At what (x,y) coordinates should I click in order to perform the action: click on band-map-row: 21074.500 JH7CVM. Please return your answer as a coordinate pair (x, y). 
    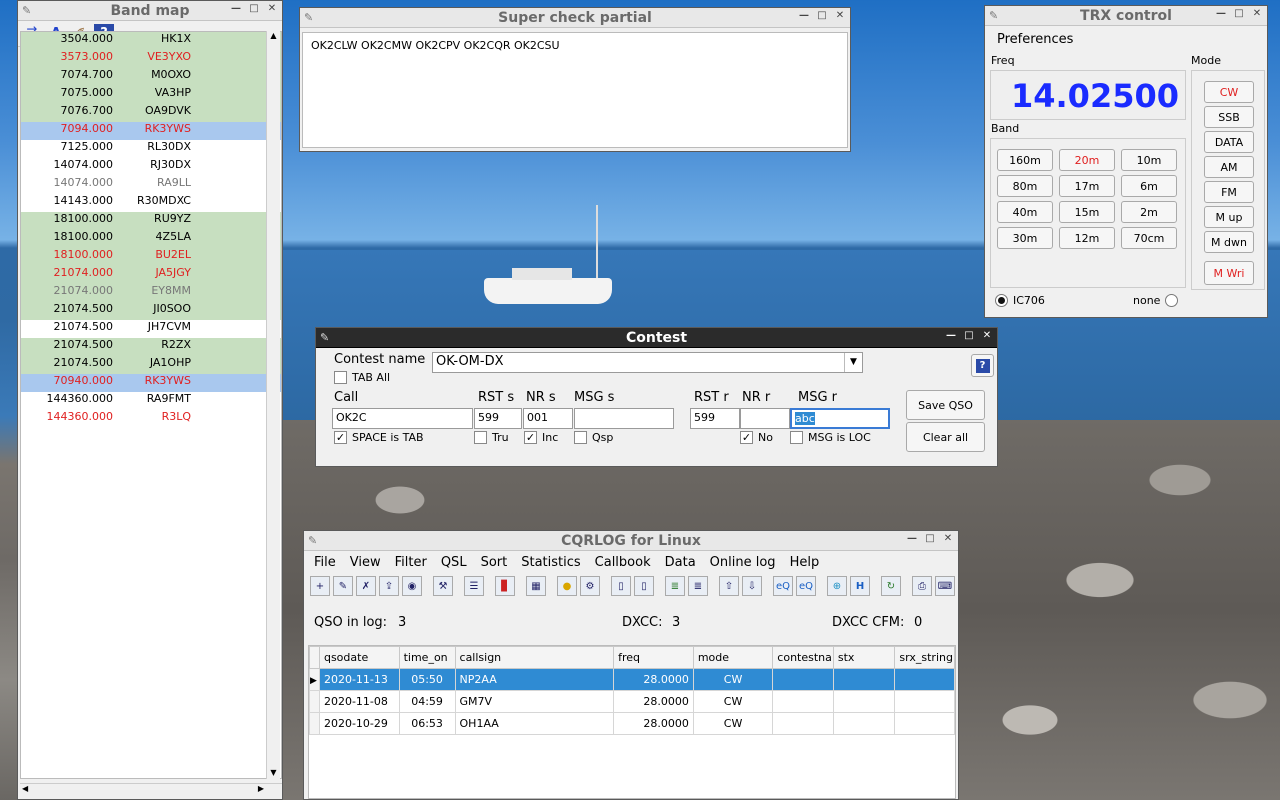
    Looking at the image, I should click on (151, 329).